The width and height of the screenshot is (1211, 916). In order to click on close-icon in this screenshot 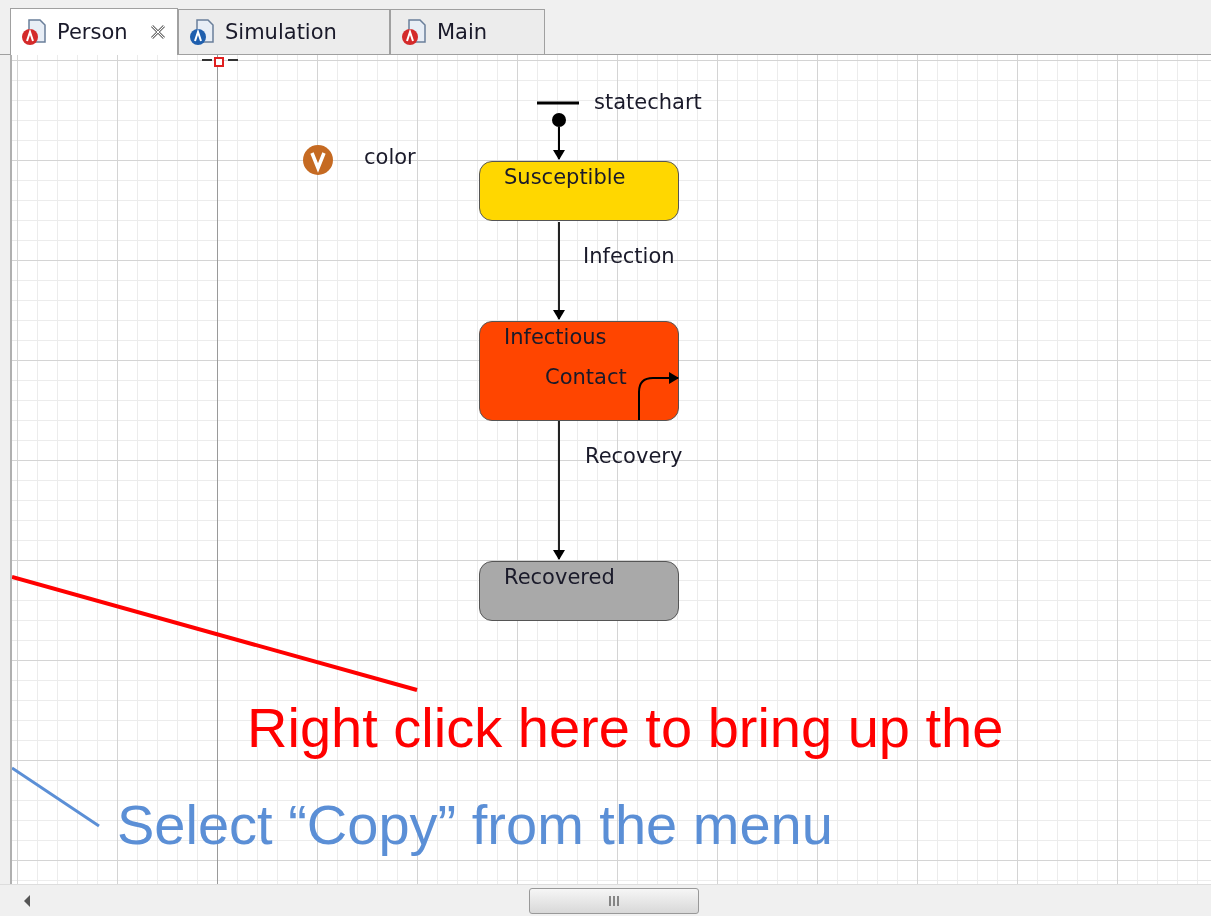, I will do `click(158, 32)`.